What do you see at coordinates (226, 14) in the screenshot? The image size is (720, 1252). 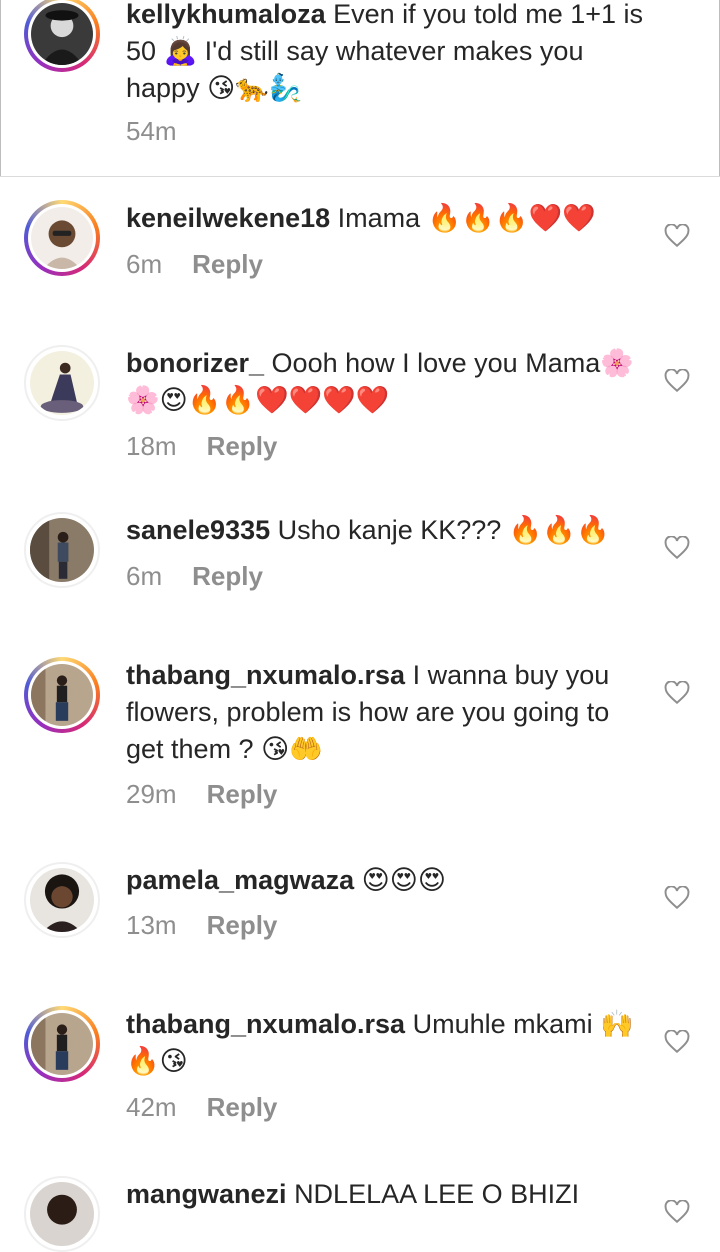 I see `username: kellykhumaloza` at bounding box center [226, 14].